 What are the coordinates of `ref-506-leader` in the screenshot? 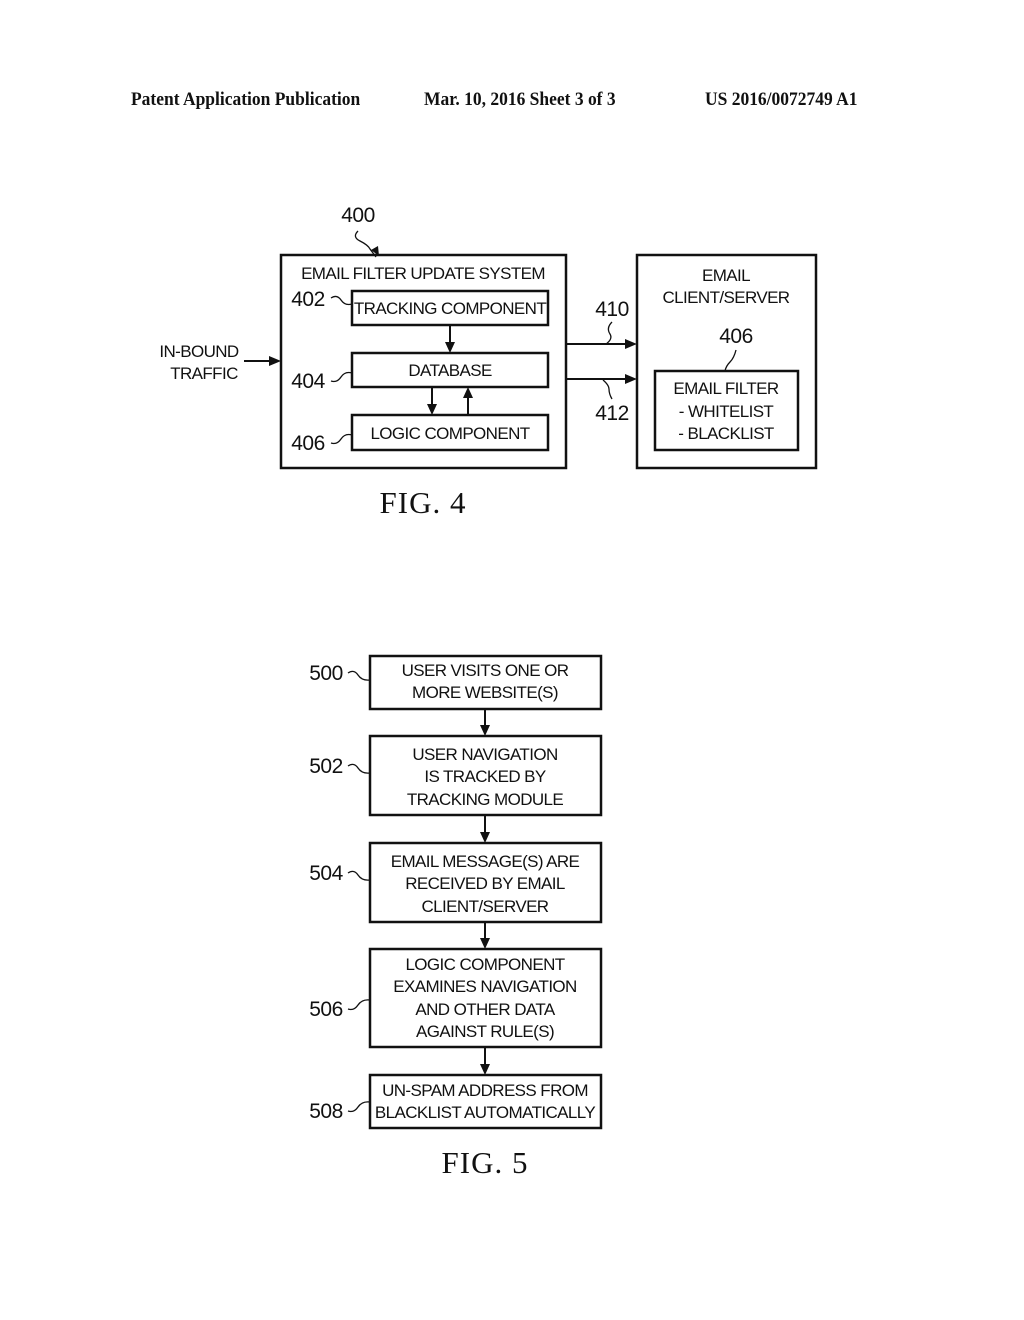 It's located at (359, 1005).